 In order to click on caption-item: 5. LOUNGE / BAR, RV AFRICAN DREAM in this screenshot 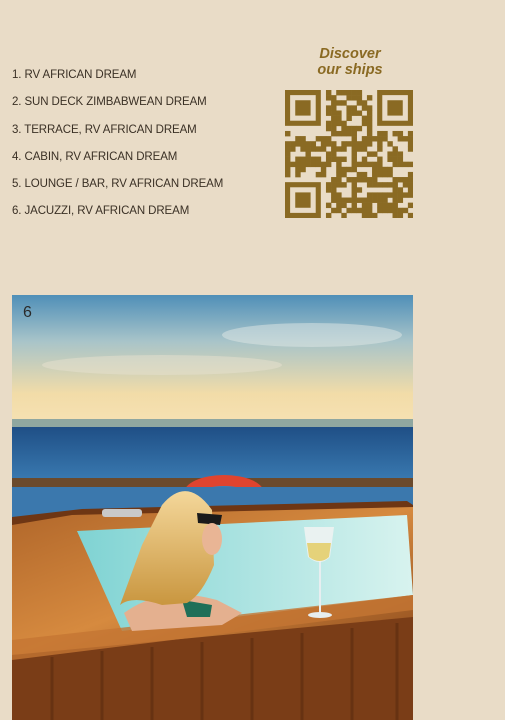, I will do `click(118, 184)`.